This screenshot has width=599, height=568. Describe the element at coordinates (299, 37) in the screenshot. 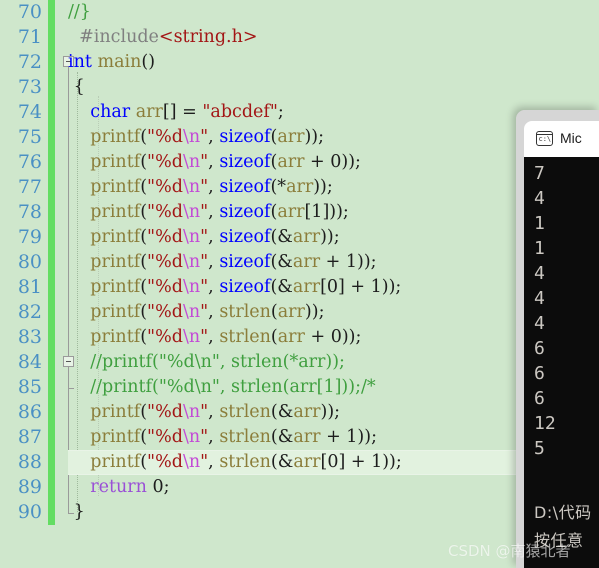

I see `code-line: 71 #include<string.h>` at that location.